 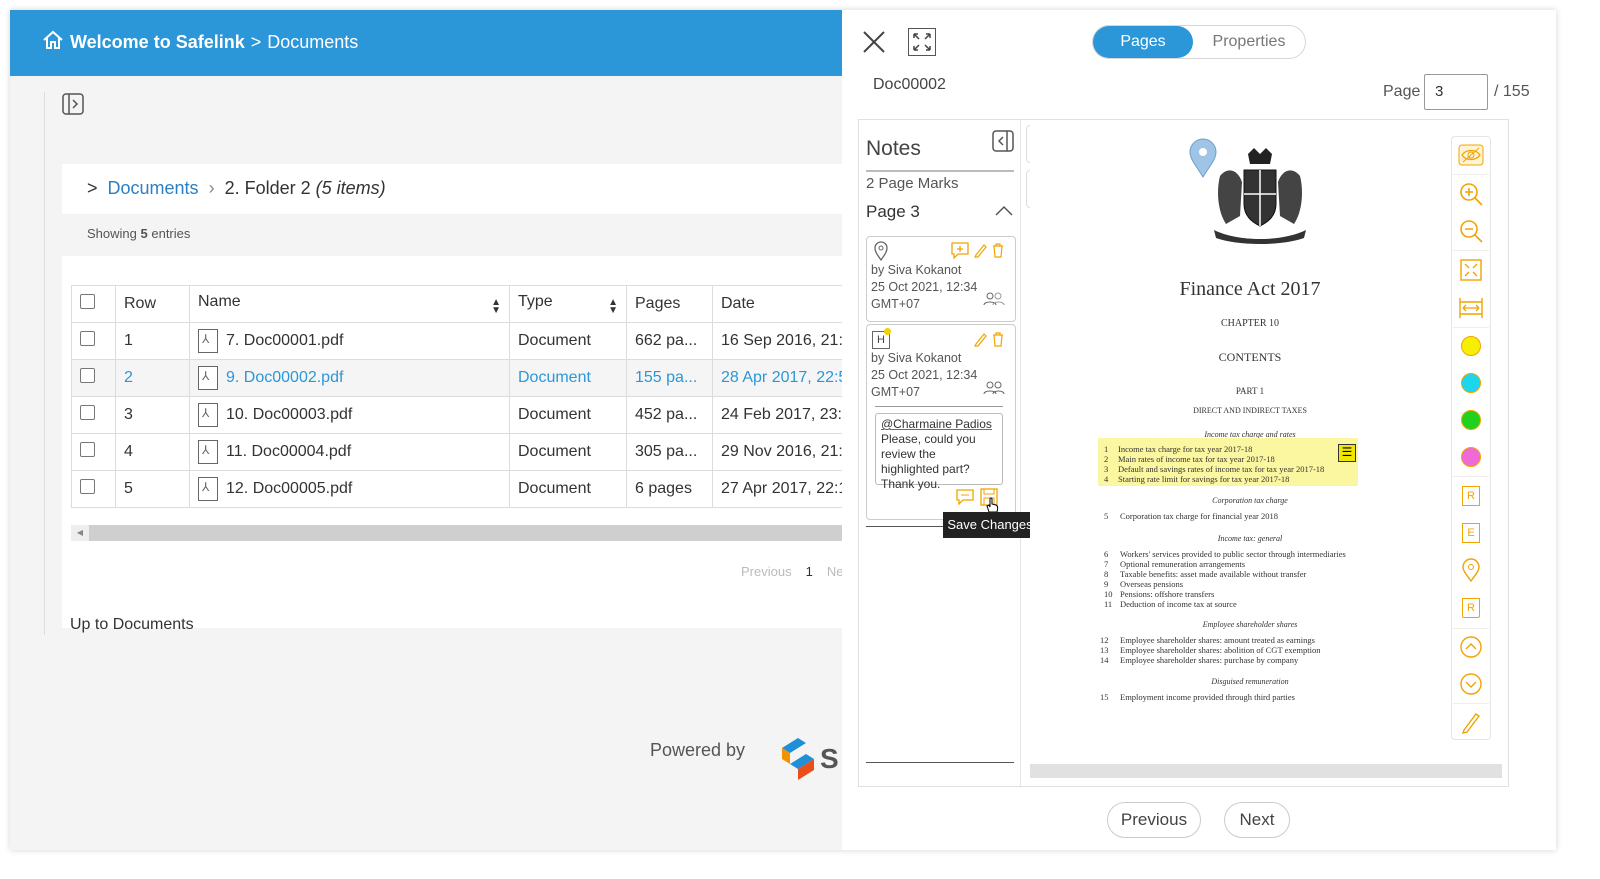 I want to click on location-pin-icon, so click(x=1471, y=570).